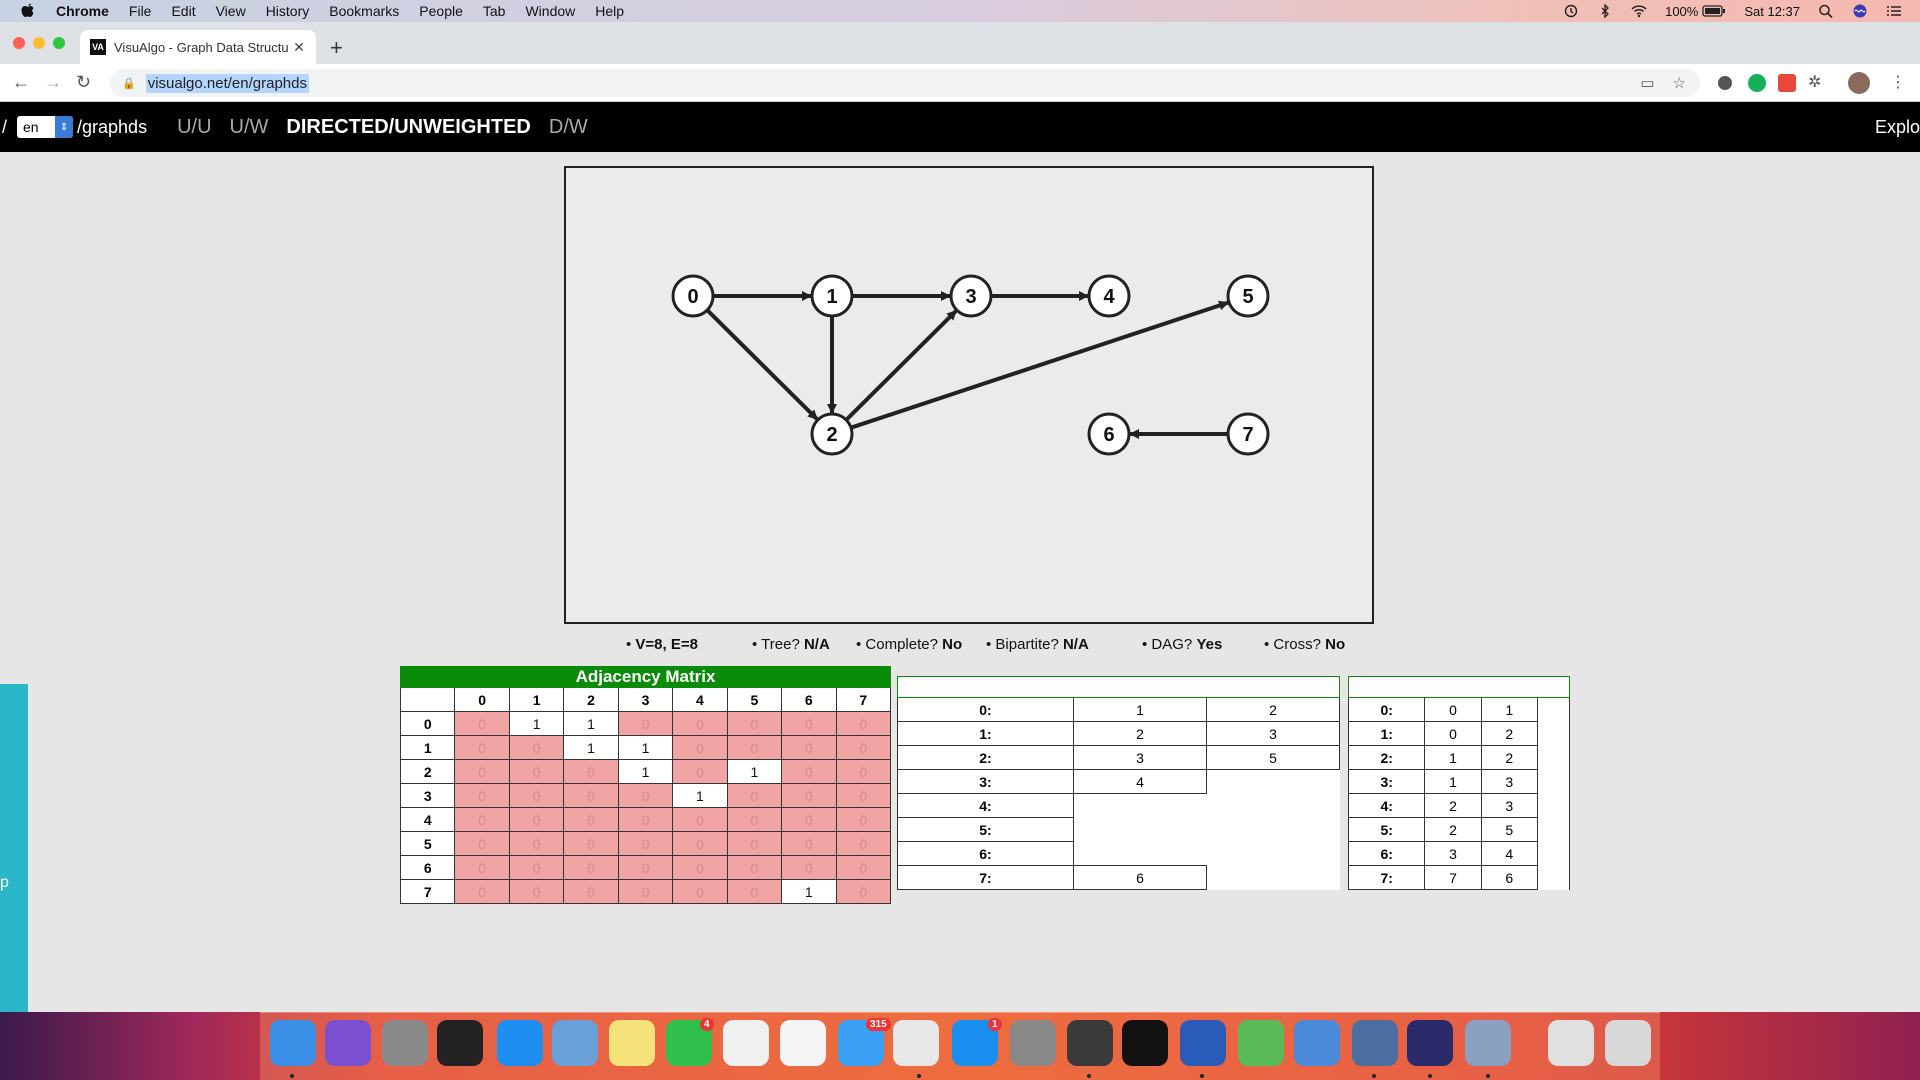 The image size is (1920, 1080). Describe the element at coordinates (878, 1024) in the screenshot. I see `messages-badge: 315` at that location.